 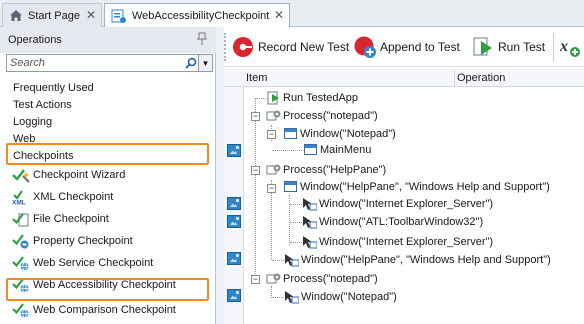 What do you see at coordinates (95, 63) in the screenshot?
I see `search-input: Search` at bounding box center [95, 63].